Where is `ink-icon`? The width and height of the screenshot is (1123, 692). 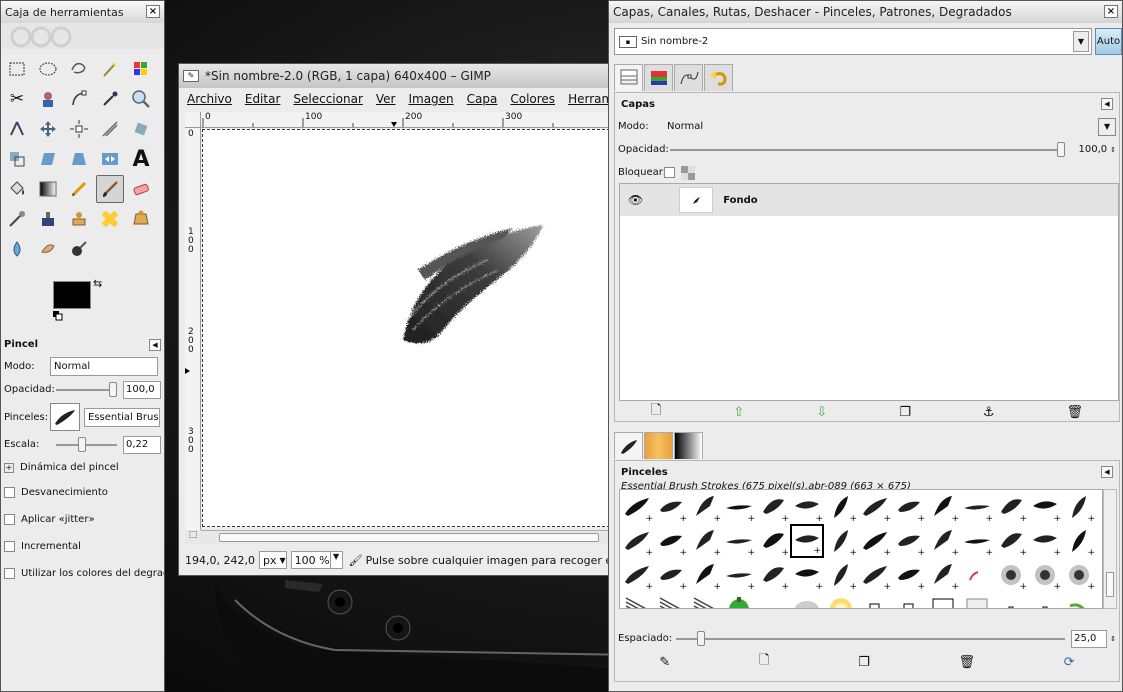
ink-icon is located at coordinates (48, 219).